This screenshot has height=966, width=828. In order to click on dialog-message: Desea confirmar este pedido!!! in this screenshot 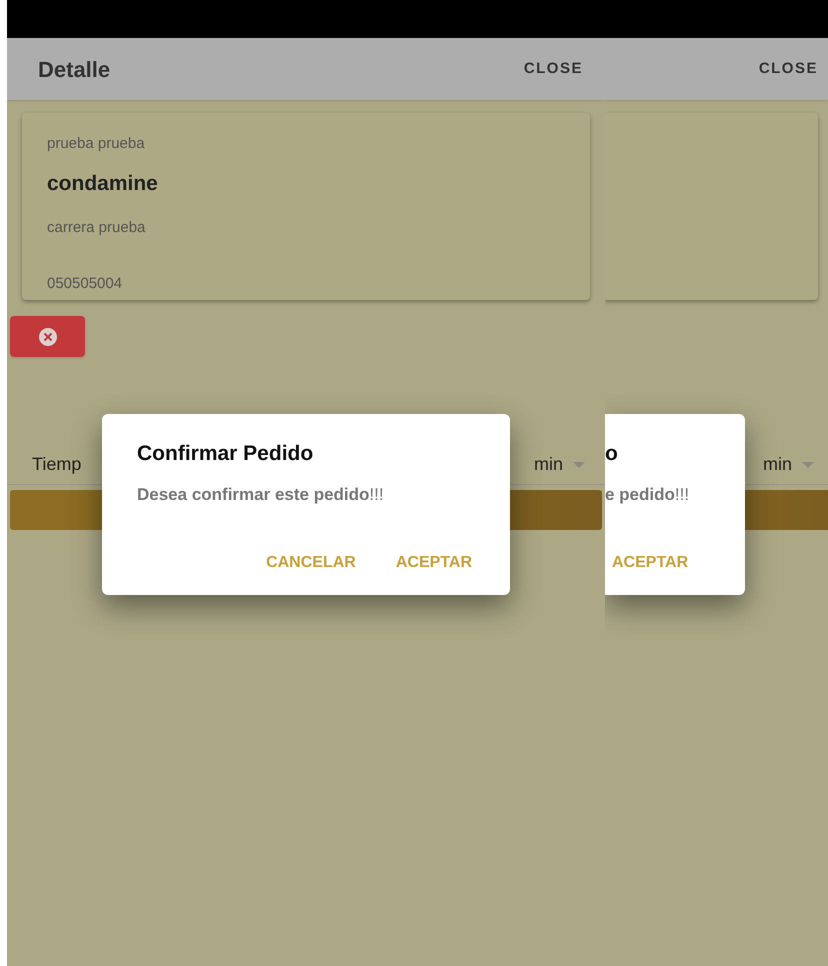, I will do `click(260, 495)`.